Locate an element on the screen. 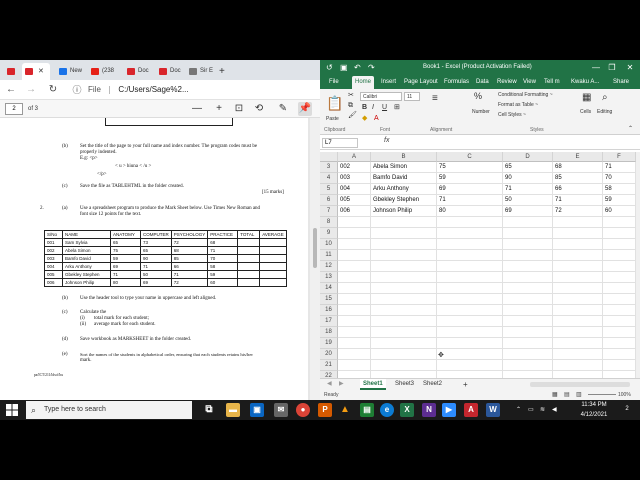 This screenshot has width=640, height=480. windows-start-icon is located at coordinates (12, 410).